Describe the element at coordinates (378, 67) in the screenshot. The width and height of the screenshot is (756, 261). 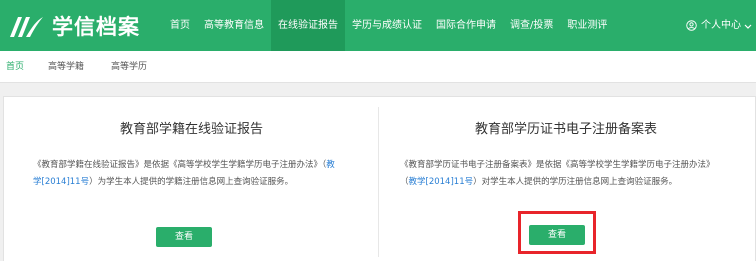
I see `sub-nav: 首页 高等学籍 高等学历` at that location.